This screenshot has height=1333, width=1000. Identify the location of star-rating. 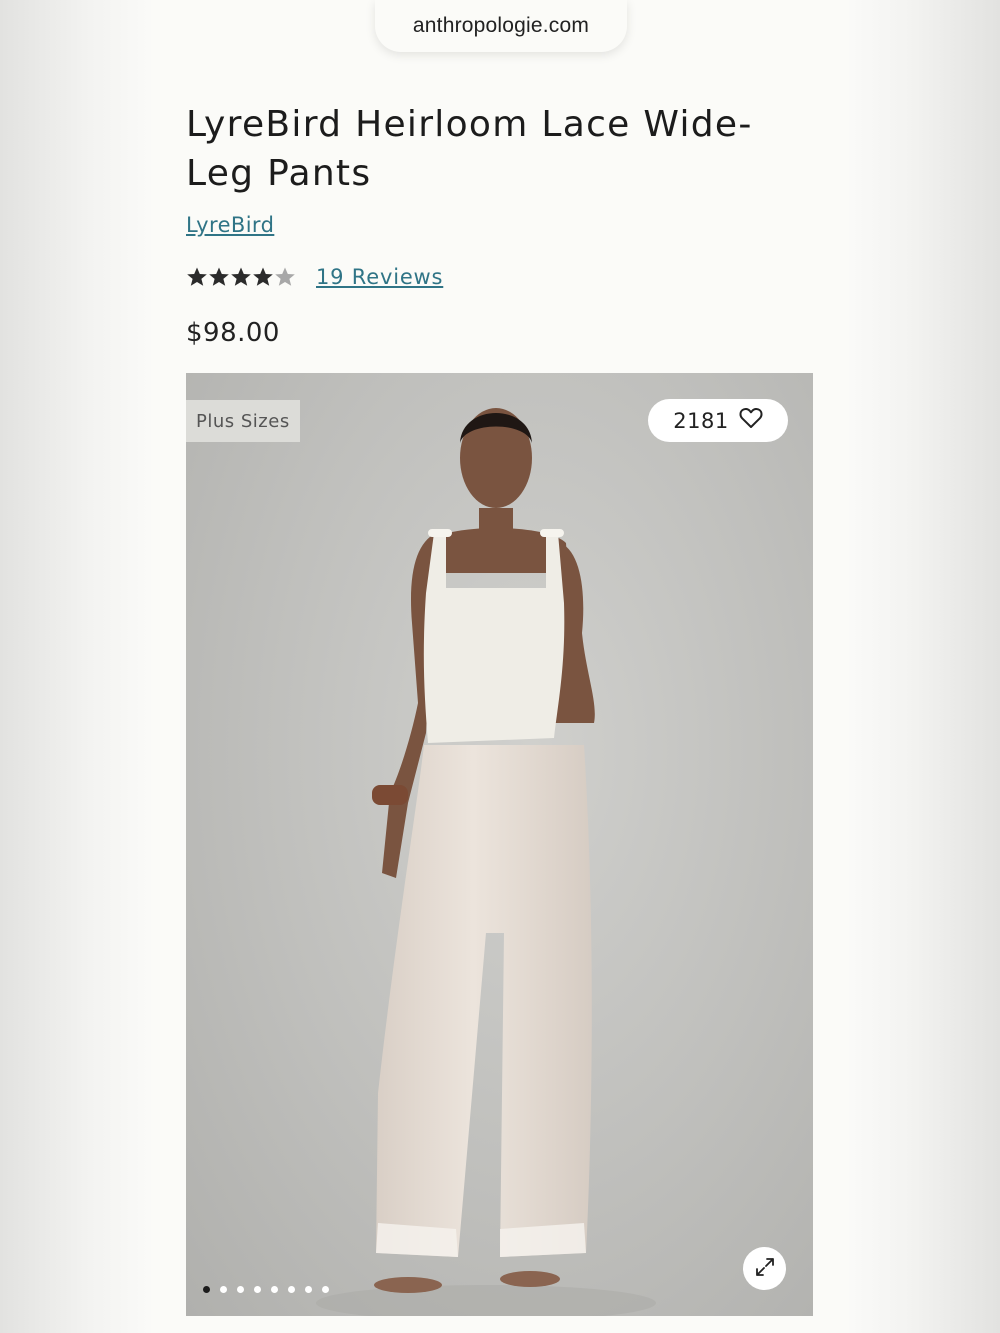
(241, 277).